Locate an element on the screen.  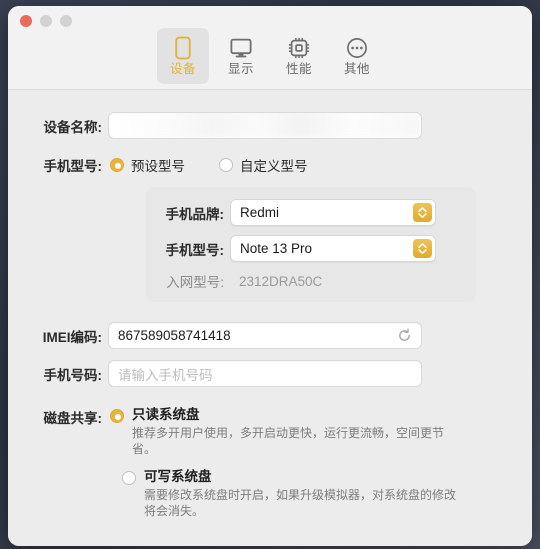
imei-input: 867589058741418 is located at coordinates (265, 335).